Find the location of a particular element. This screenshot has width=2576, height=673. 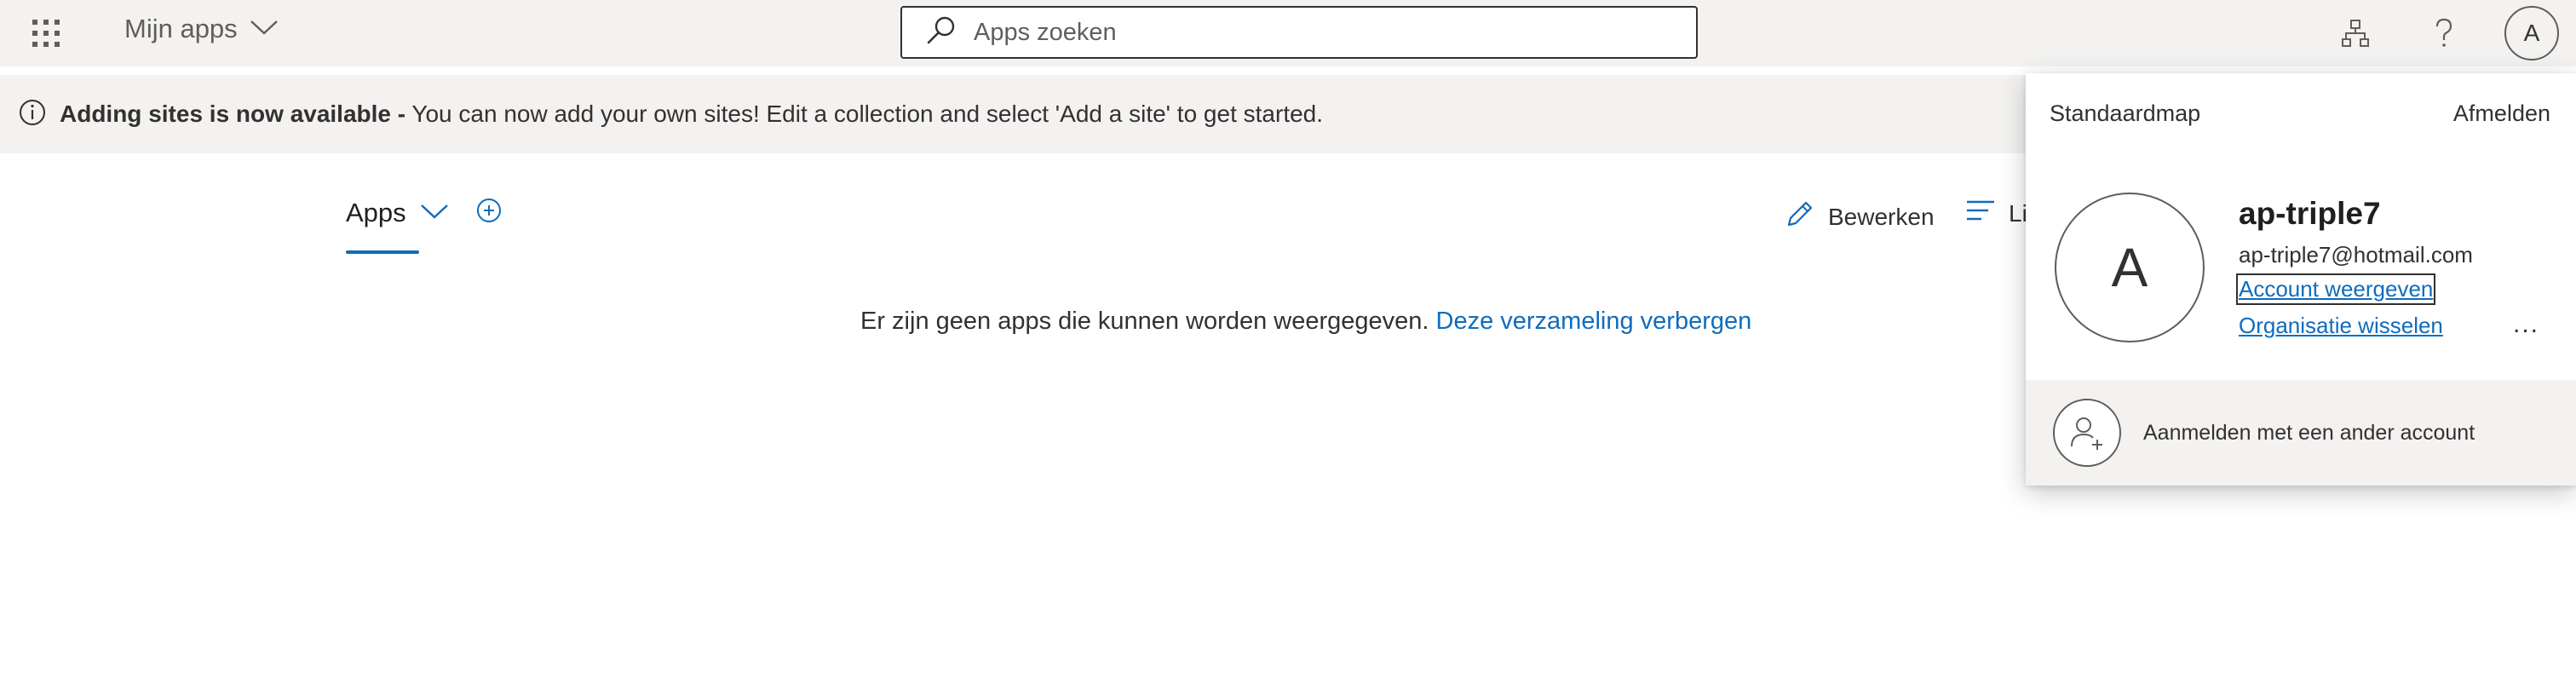

banner-bold-text: Adding sites is now available - is located at coordinates (233, 114).